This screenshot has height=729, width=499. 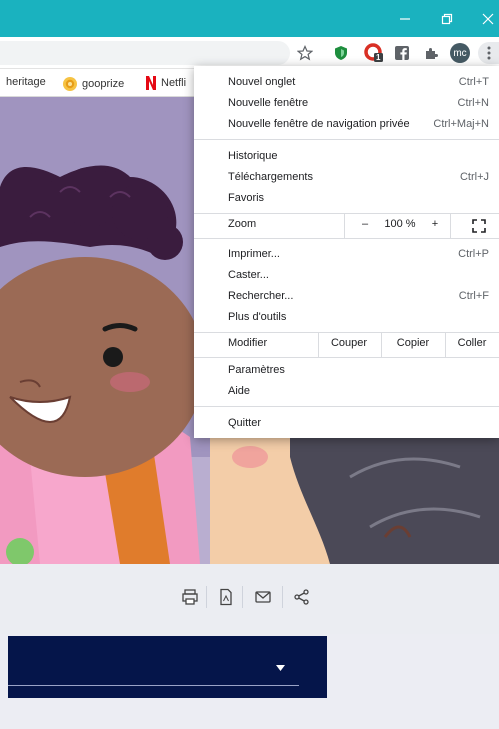 What do you see at coordinates (174, 83) in the screenshot?
I see `bookmark-label: Netfli` at bounding box center [174, 83].